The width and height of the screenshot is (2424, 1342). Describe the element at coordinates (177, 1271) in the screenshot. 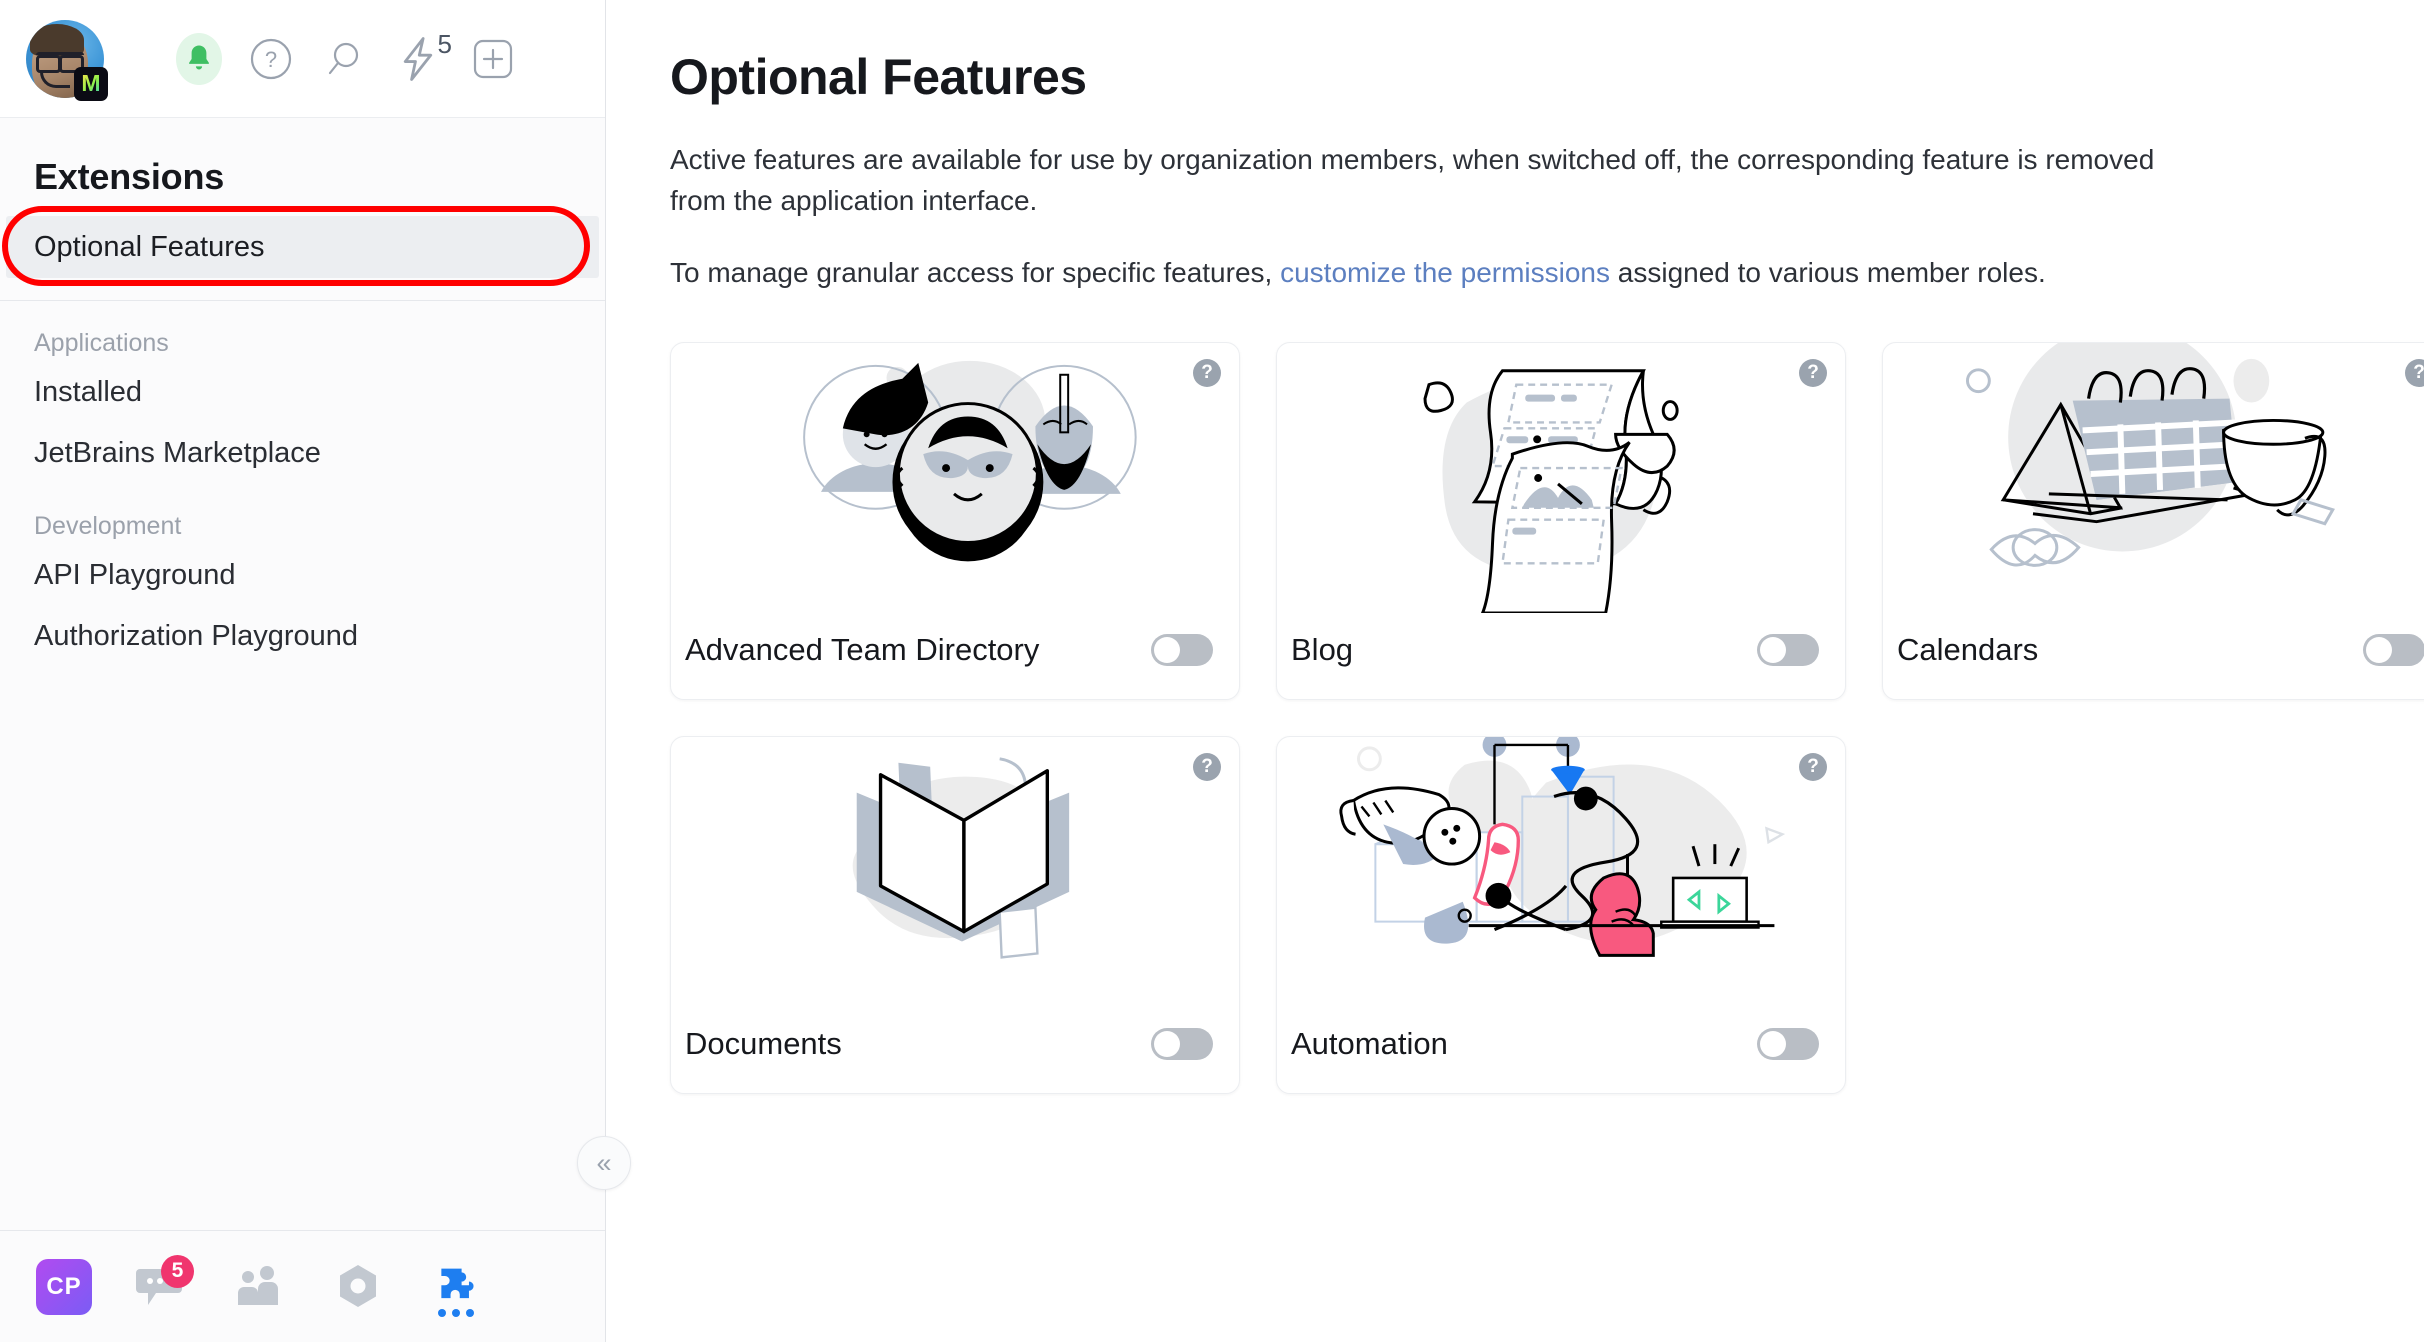

I see `chat-unread-badge: 5` at that location.